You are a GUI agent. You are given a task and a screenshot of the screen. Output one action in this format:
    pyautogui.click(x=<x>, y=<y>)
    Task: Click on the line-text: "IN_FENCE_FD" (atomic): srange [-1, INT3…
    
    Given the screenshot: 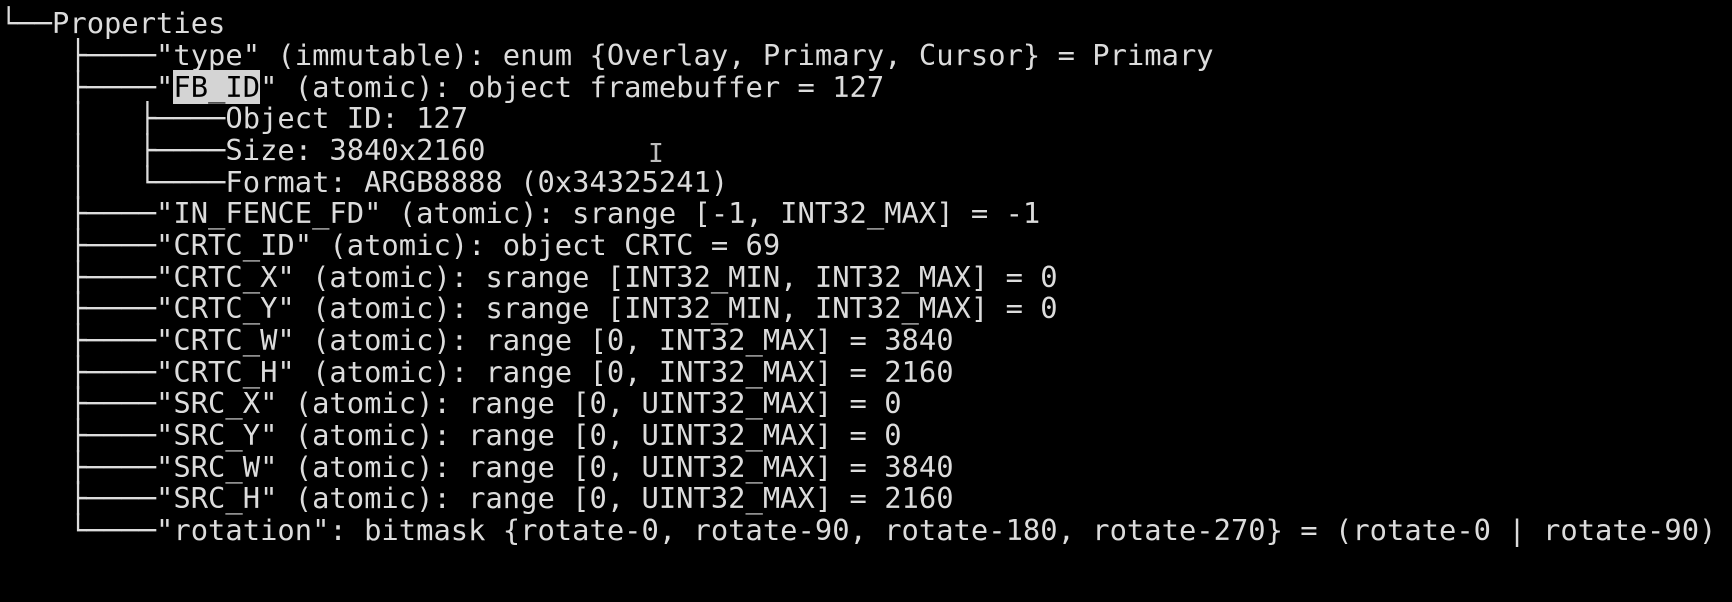 What is the action you would take?
    pyautogui.click(x=598, y=213)
    